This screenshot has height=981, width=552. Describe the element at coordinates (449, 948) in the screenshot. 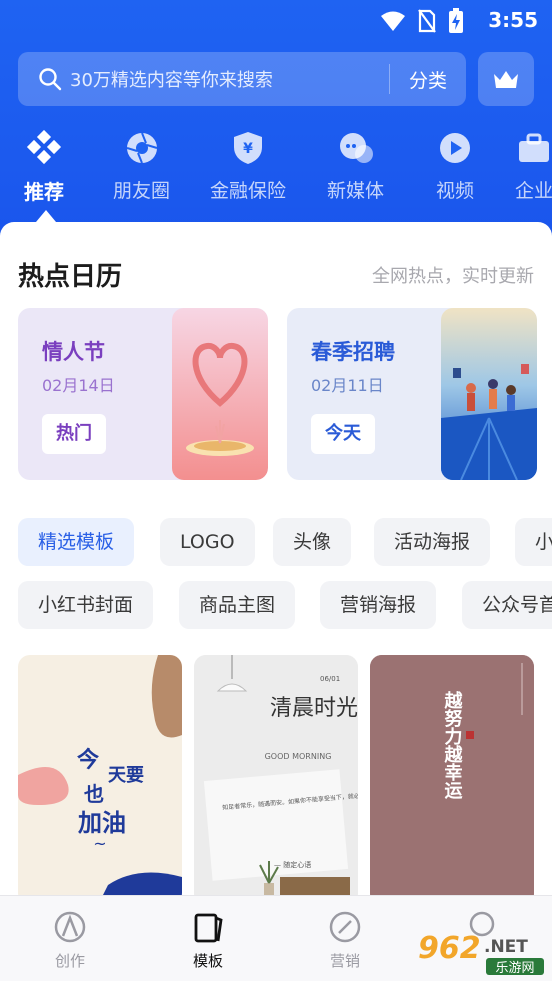

I see `svg-text: 962` at that location.